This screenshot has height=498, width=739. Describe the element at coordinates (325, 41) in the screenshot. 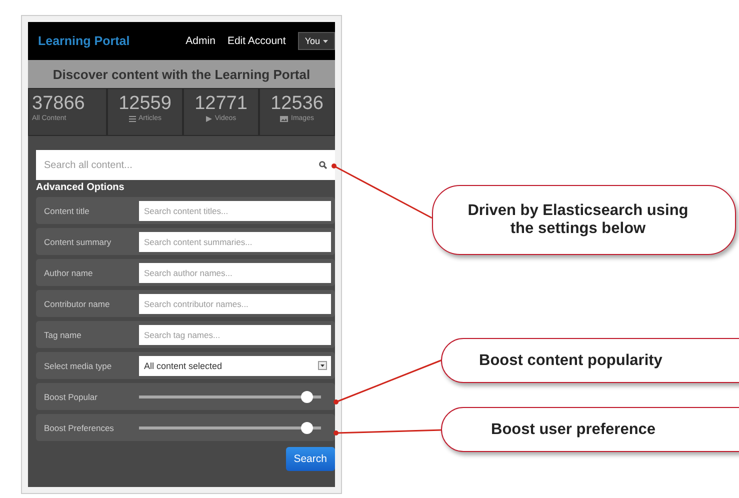

I see `caret-icon` at that location.